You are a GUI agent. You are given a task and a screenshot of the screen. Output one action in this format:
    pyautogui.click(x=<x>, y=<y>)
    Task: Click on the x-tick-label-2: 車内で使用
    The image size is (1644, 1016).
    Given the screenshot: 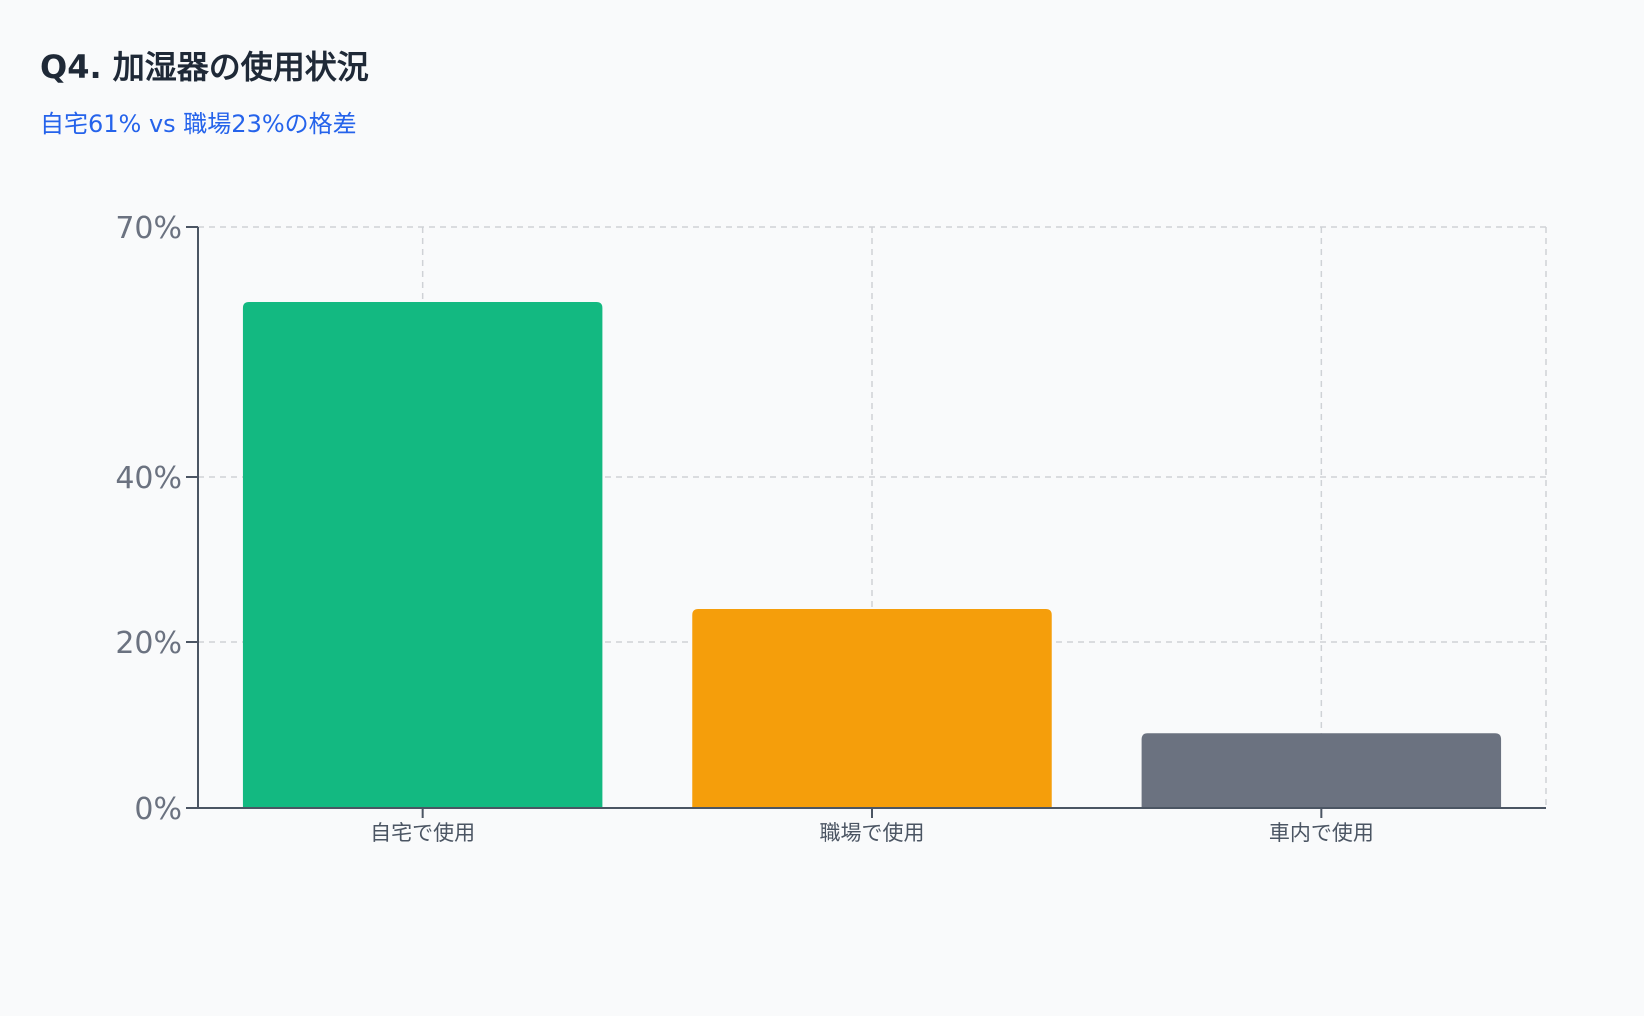 What is the action you would take?
    pyautogui.click(x=1321, y=833)
    